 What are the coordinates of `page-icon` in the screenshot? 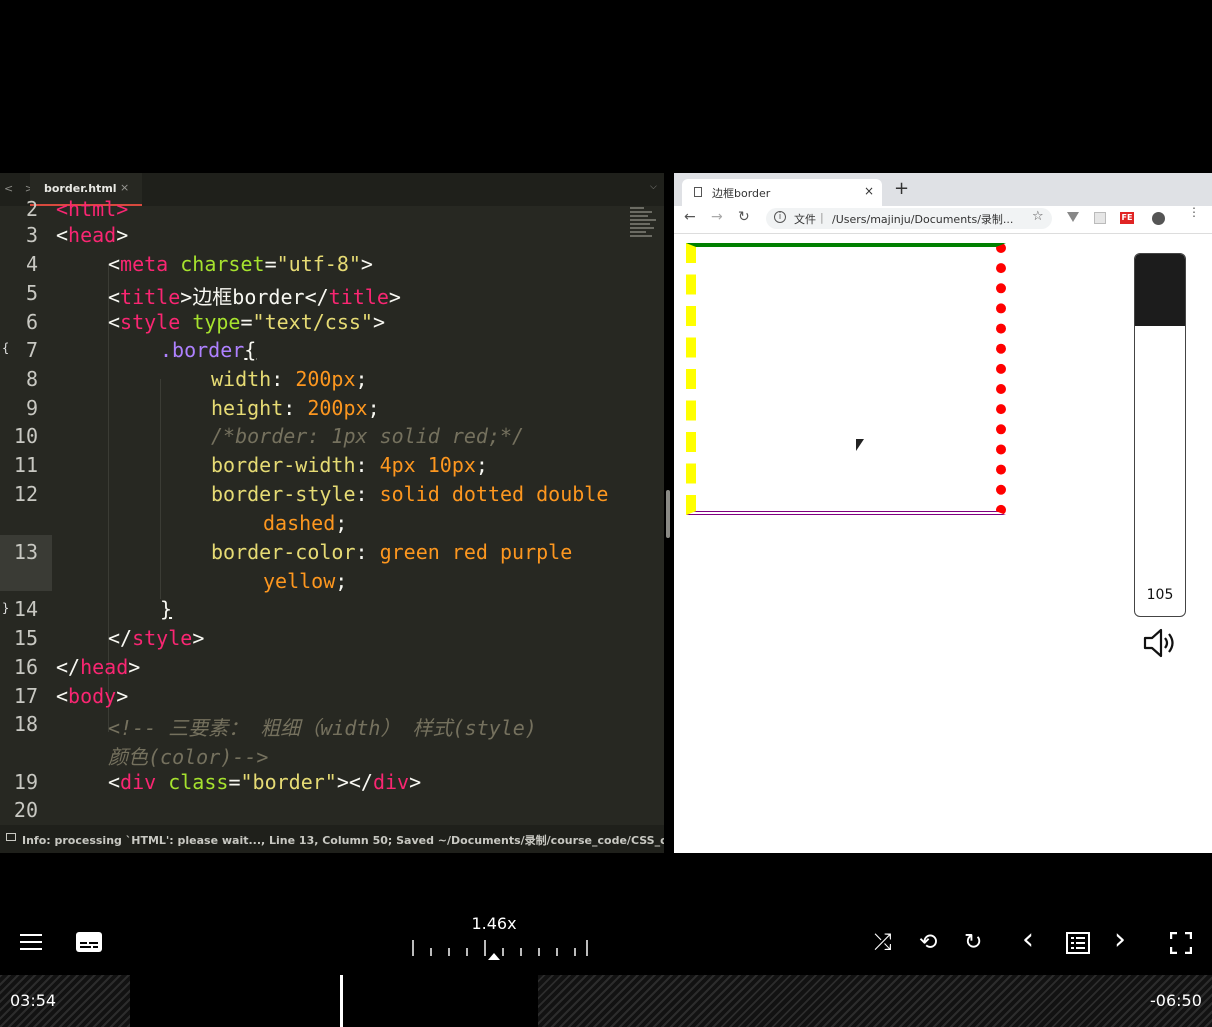 It's located at (698, 192).